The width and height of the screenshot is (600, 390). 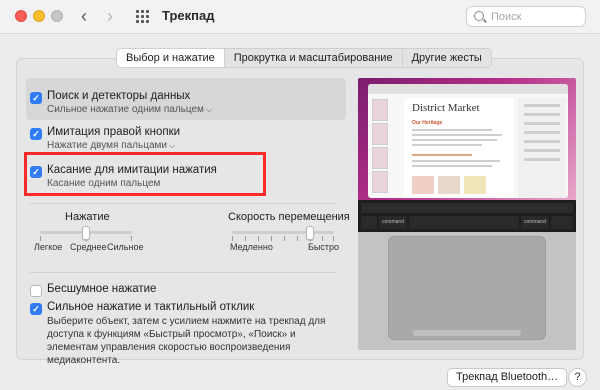 What do you see at coordinates (87, 217) in the screenshot?
I see `click-slider-title: Нажатие` at bounding box center [87, 217].